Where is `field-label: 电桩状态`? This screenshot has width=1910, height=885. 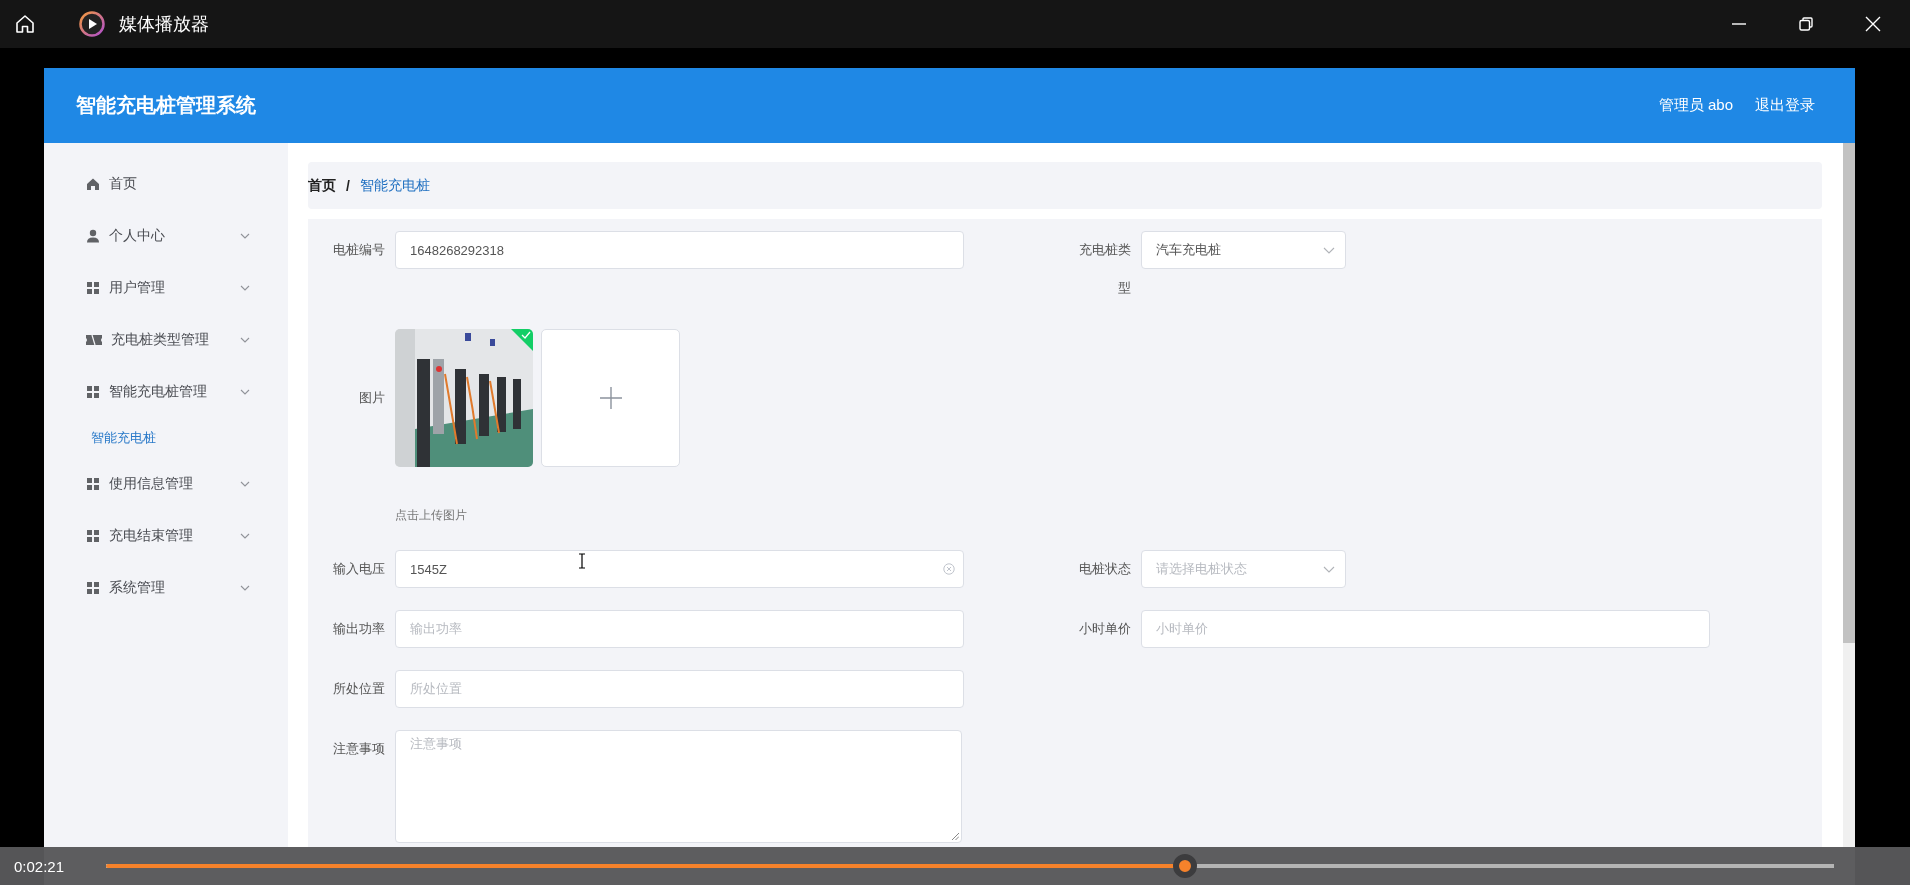 field-label: 电桩状态 is located at coordinates (1104, 569).